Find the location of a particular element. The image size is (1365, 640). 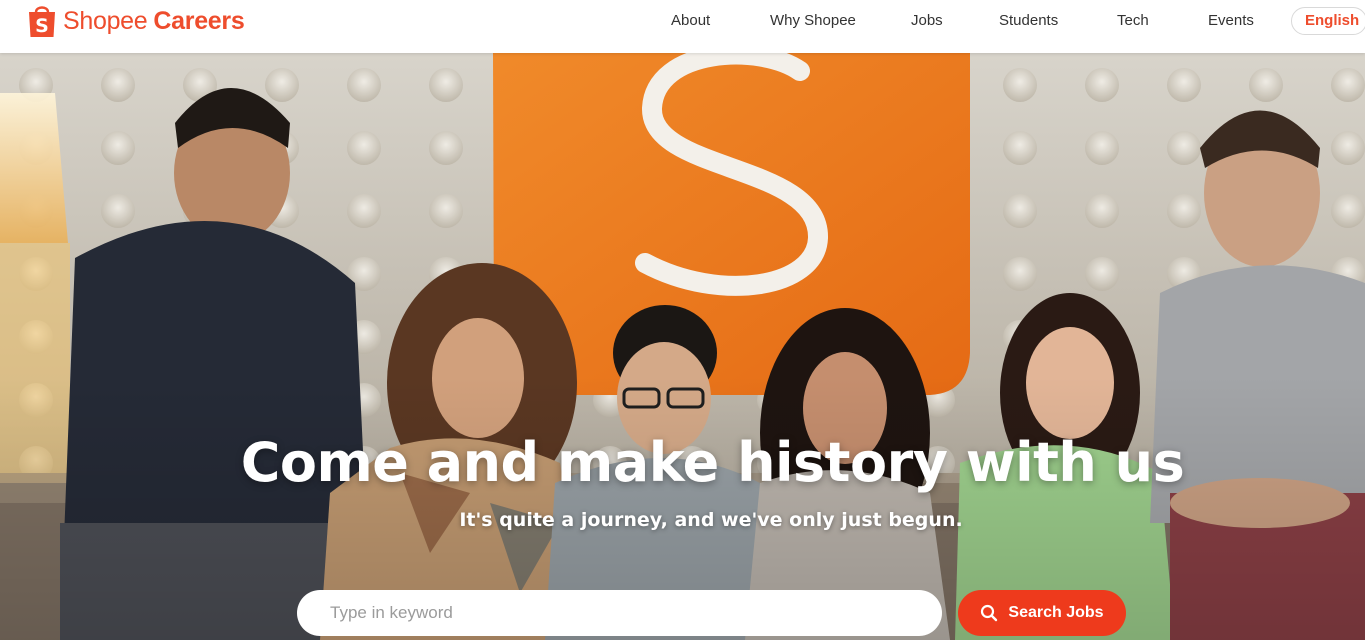

nav-events: Events is located at coordinates (1231, 20).